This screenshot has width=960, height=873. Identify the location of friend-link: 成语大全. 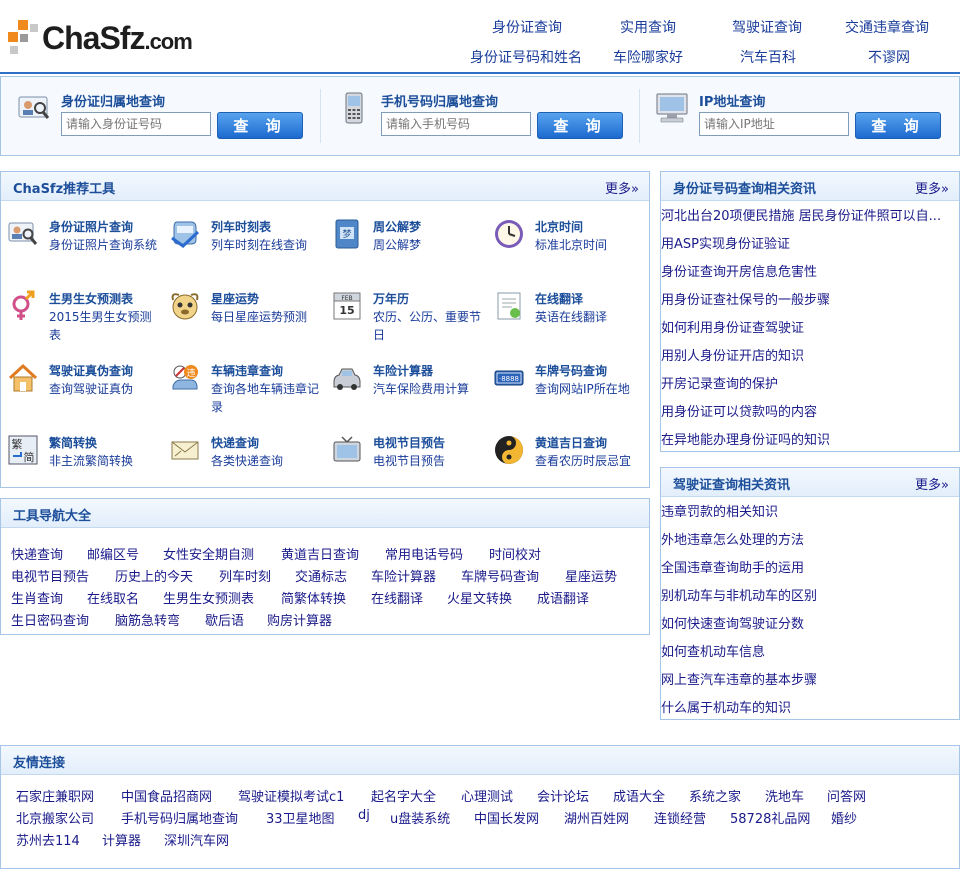
(639, 795).